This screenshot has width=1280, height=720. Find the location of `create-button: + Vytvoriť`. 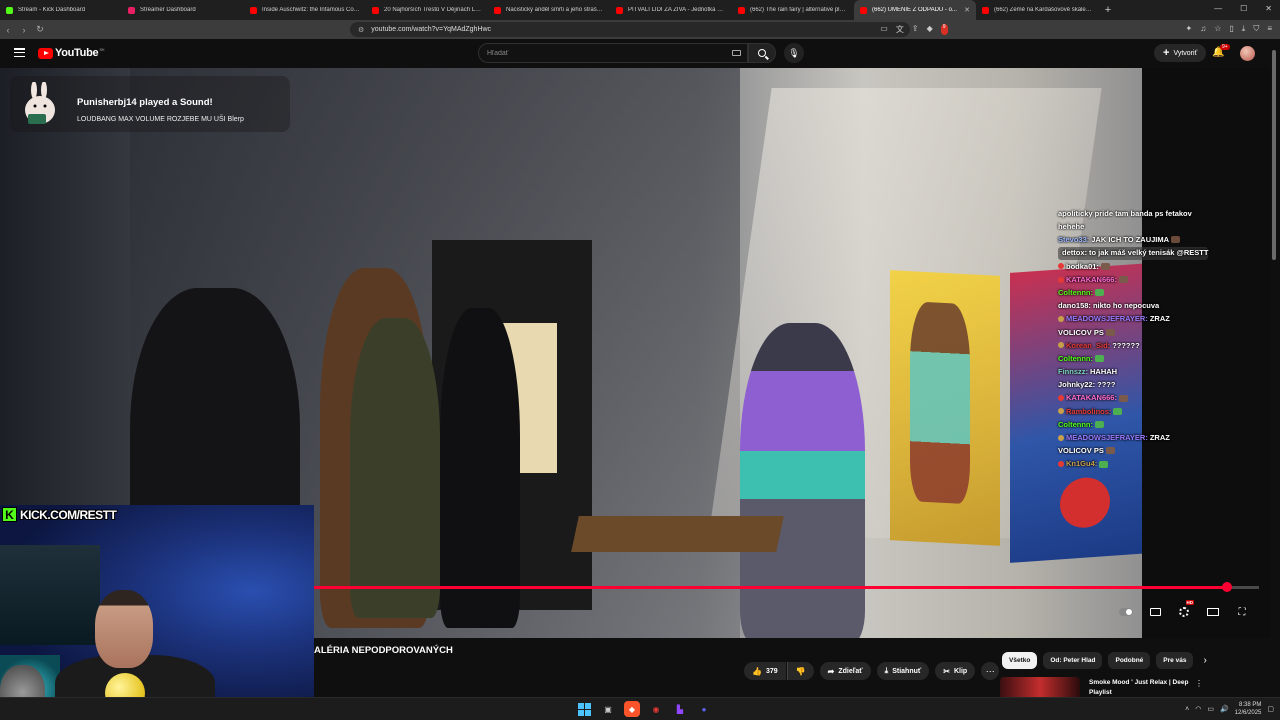

create-button: + Vytvoriť is located at coordinates (1180, 53).